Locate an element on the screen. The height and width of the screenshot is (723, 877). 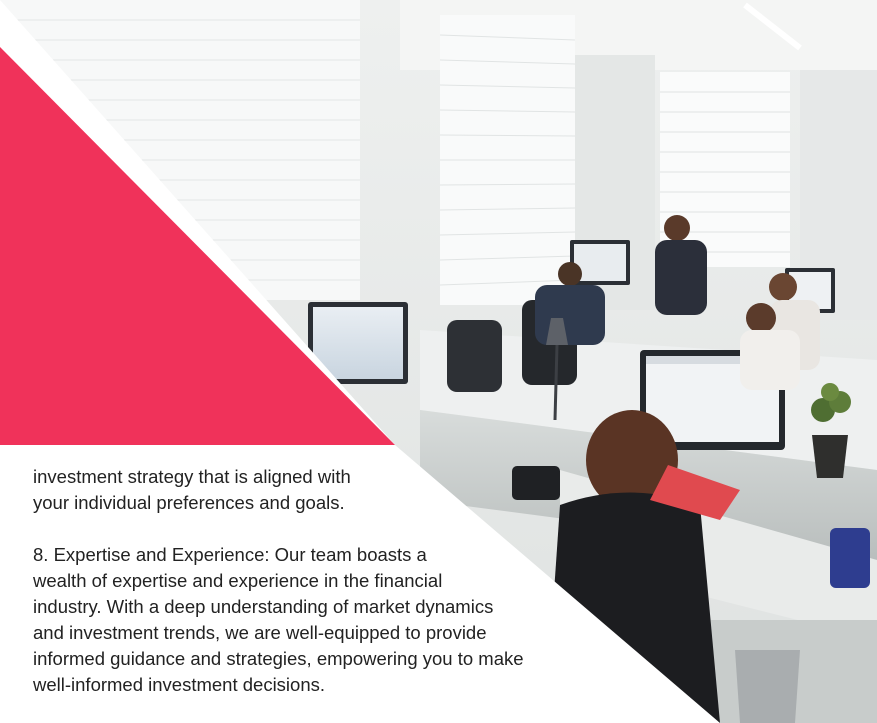
text-line: your individual preferences and goals. is located at coordinates (189, 502).